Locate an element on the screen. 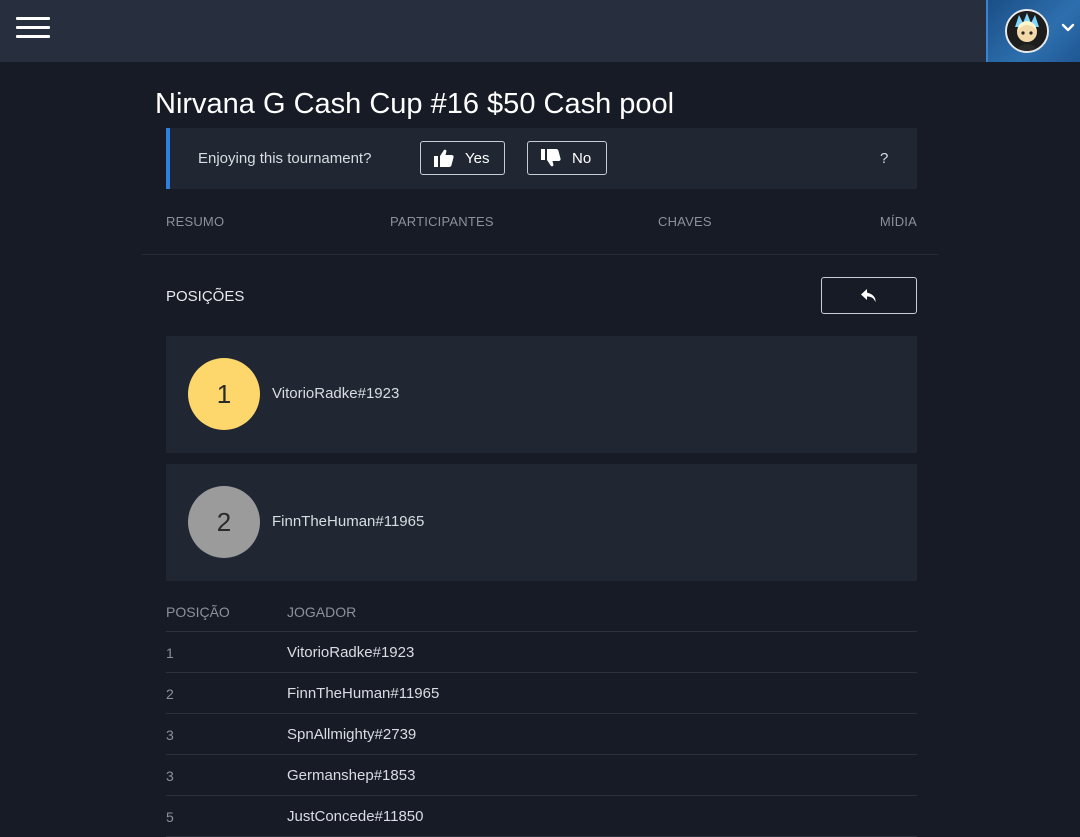 This screenshot has width=1080, height=837. reply-arrow-icon is located at coordinates (868, 295).